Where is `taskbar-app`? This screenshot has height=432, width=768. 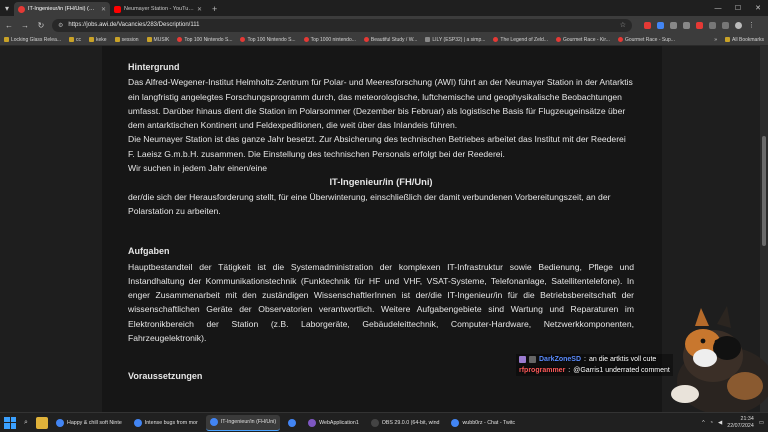 taskbar-app is located at coordinates (292, 423).